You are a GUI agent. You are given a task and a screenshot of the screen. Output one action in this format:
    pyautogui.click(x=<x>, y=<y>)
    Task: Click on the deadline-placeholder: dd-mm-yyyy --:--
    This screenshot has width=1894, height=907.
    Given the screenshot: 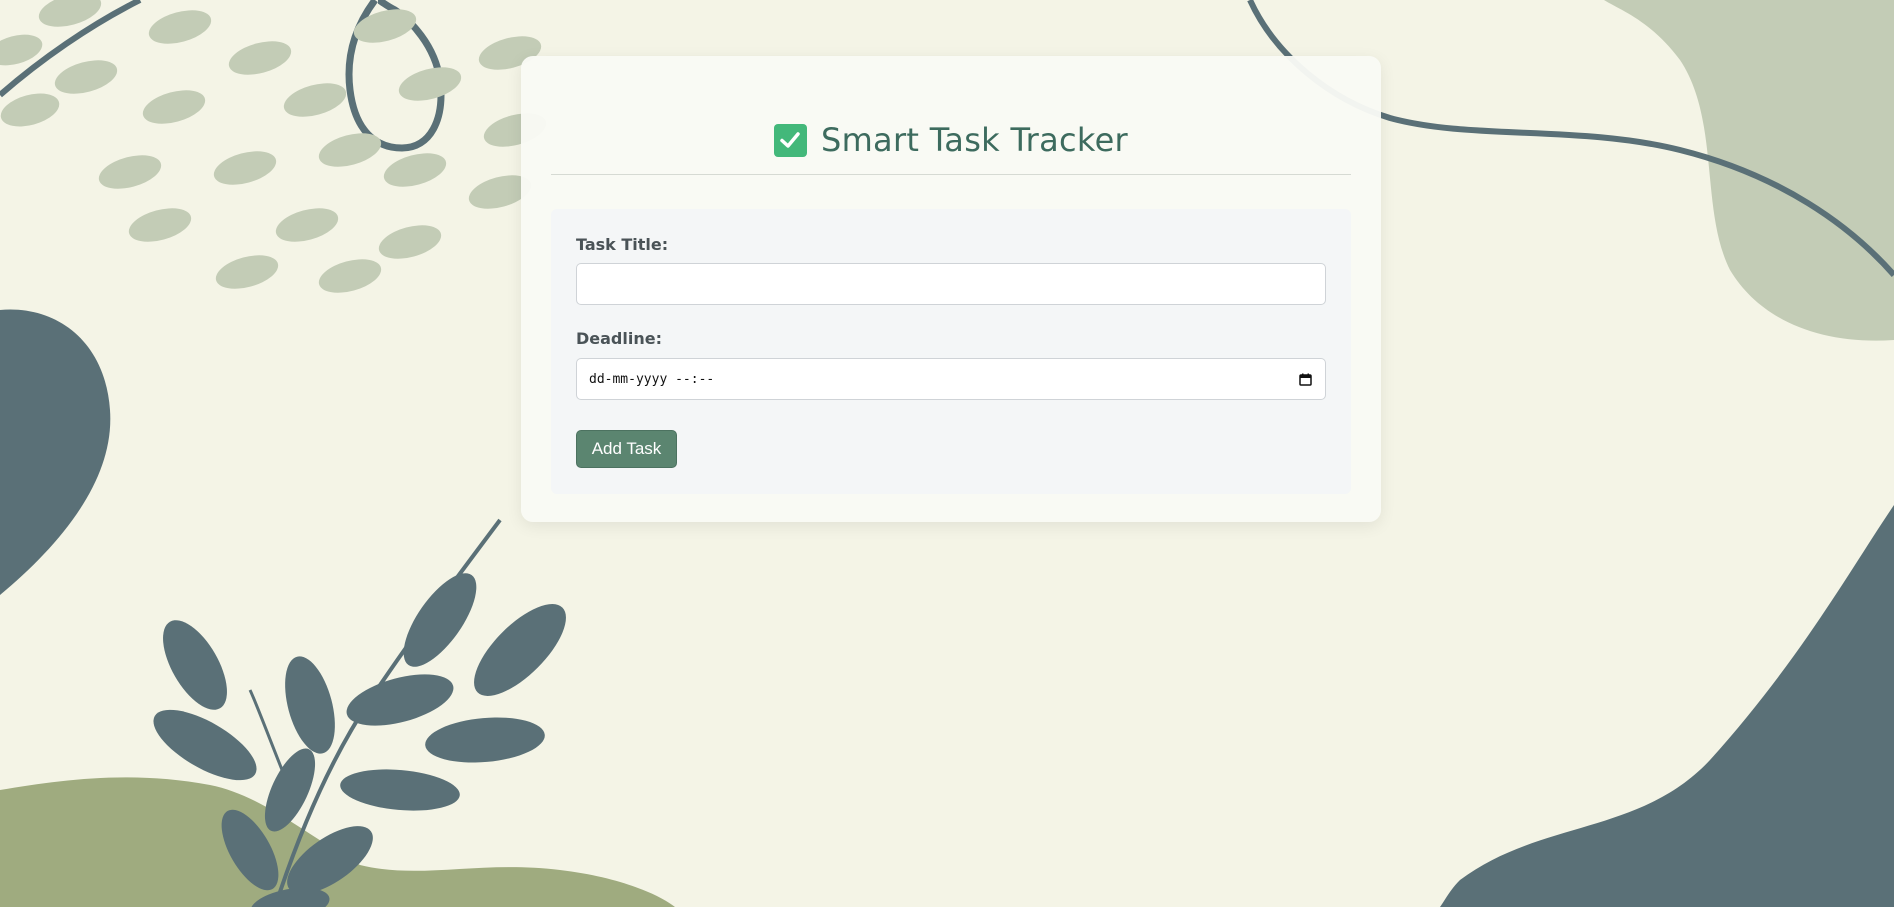 What is the action you would take?
    pyautogui.click(x=652, y=379)
    